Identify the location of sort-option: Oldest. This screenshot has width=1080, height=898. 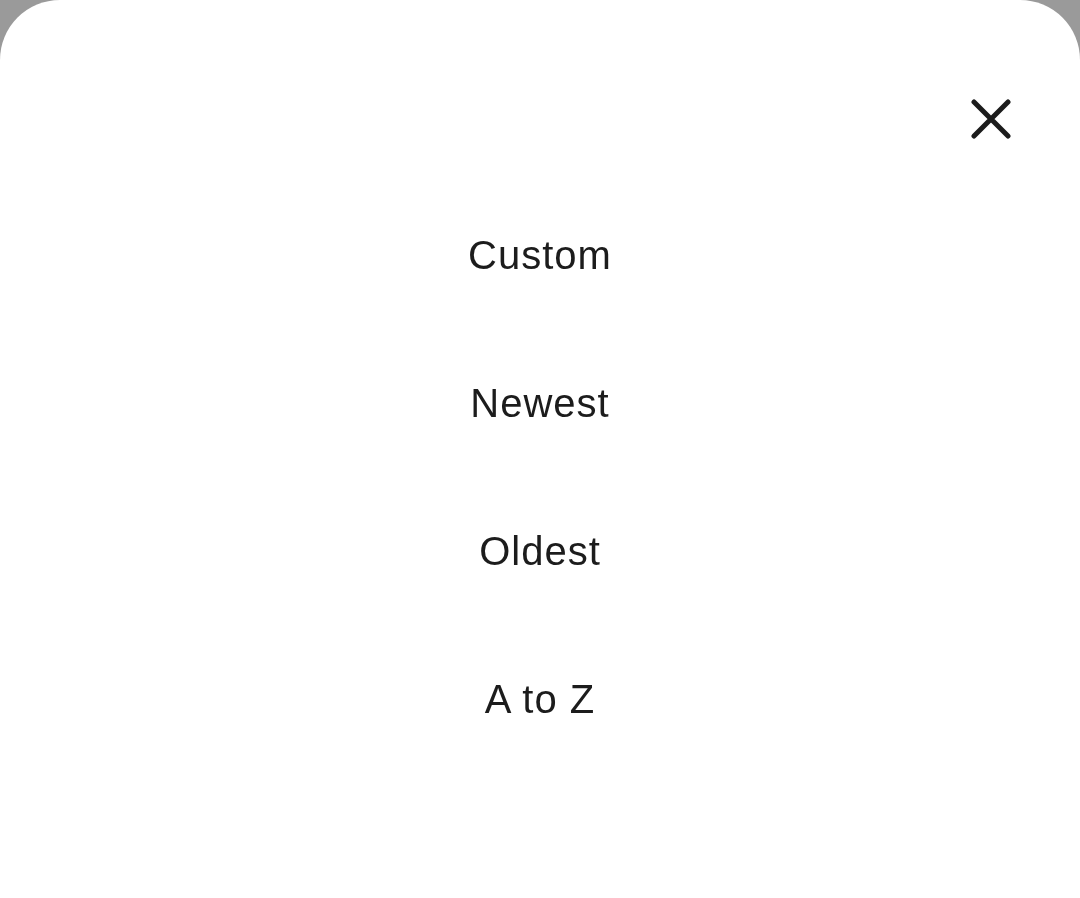
(540, 551).